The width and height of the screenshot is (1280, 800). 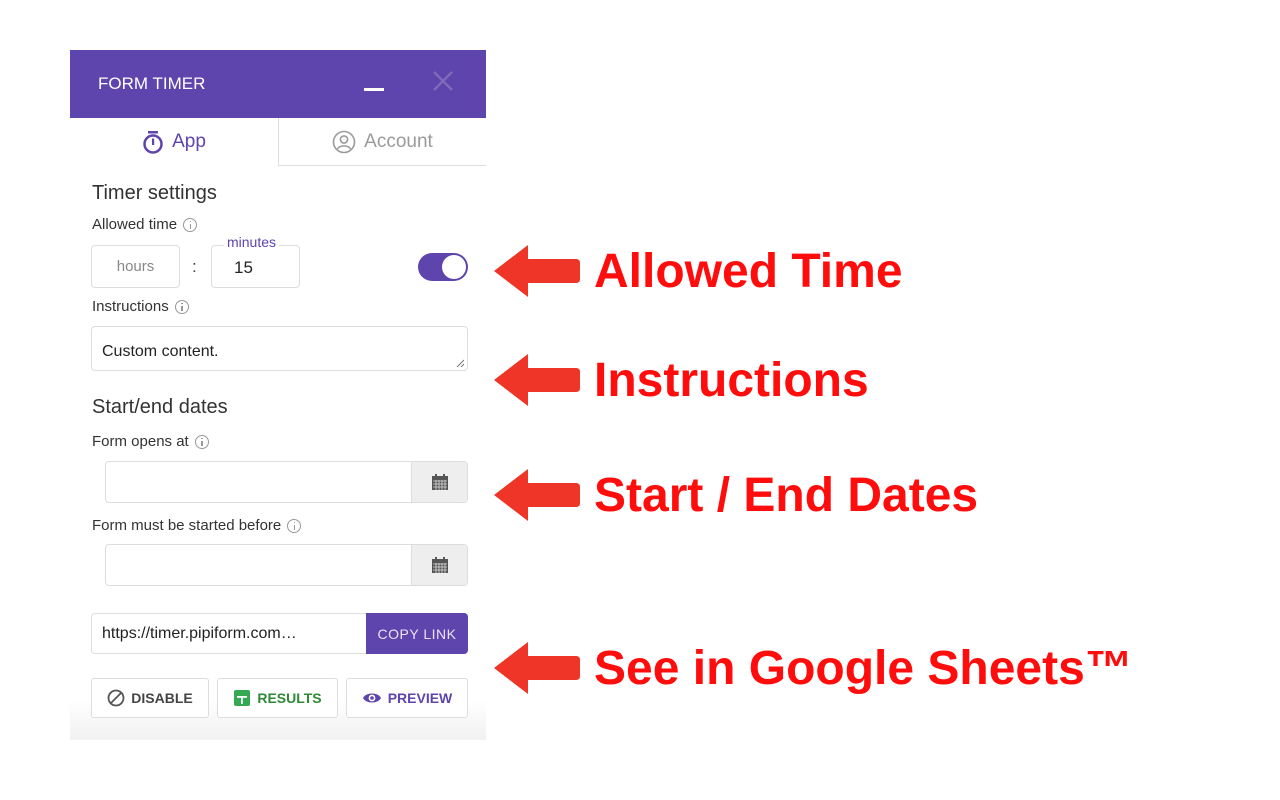 I want to click on tab-app: App, so click(x=174, y=142).